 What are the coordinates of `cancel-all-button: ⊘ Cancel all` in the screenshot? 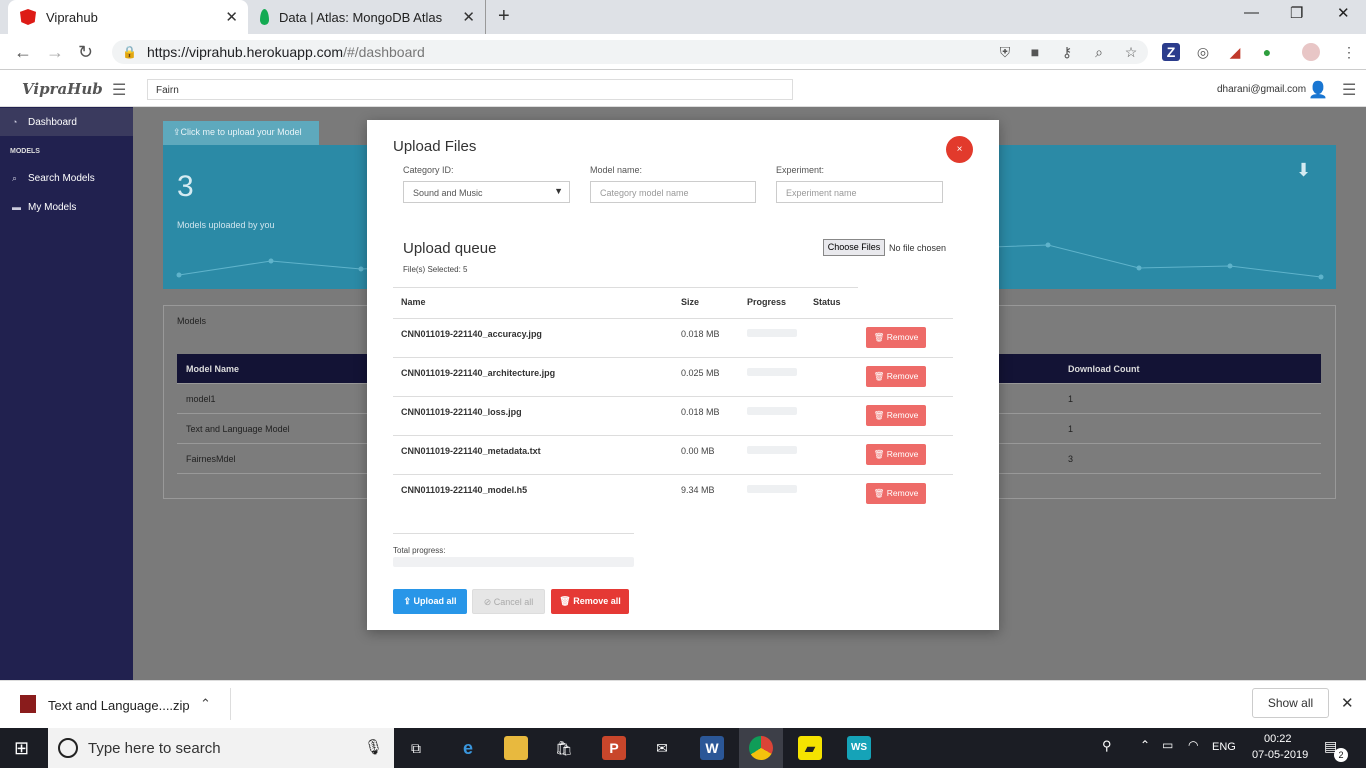 It's located at (508, 601).